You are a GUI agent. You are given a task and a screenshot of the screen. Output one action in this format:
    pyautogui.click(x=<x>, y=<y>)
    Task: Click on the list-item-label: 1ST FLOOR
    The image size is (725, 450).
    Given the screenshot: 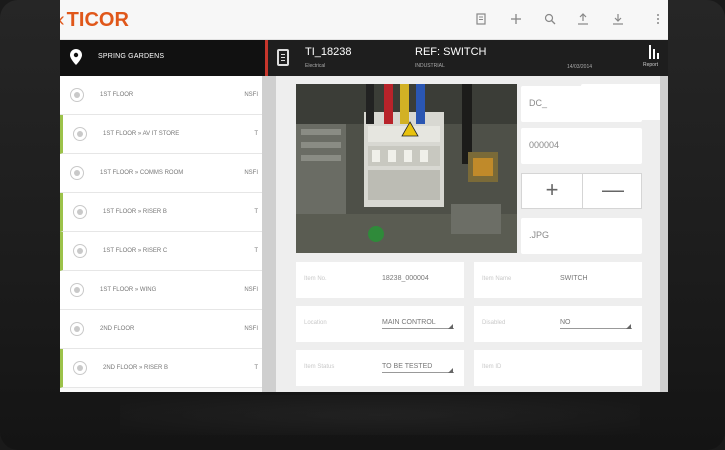 What is the action you would take?
    pyautogui.click(x=117, y=95)
    